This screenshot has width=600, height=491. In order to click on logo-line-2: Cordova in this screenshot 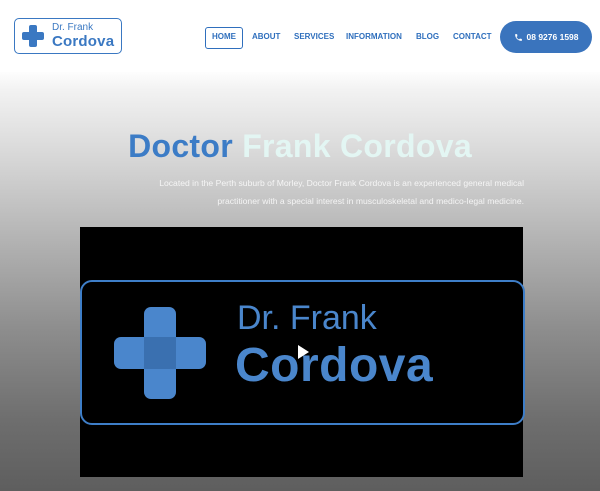, I will do `click(83, 41)`.